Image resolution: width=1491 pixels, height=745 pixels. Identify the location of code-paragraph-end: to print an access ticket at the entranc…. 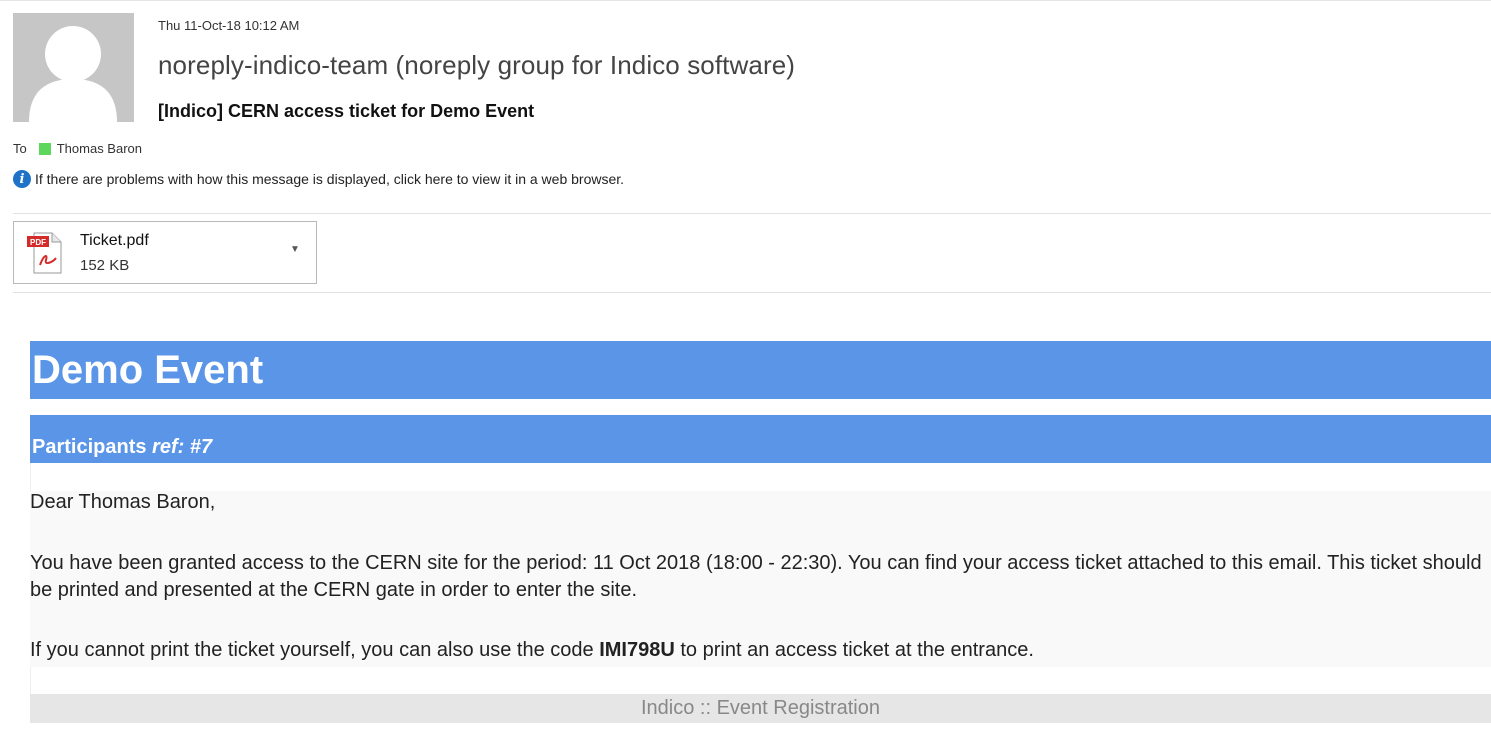
(854, 650).